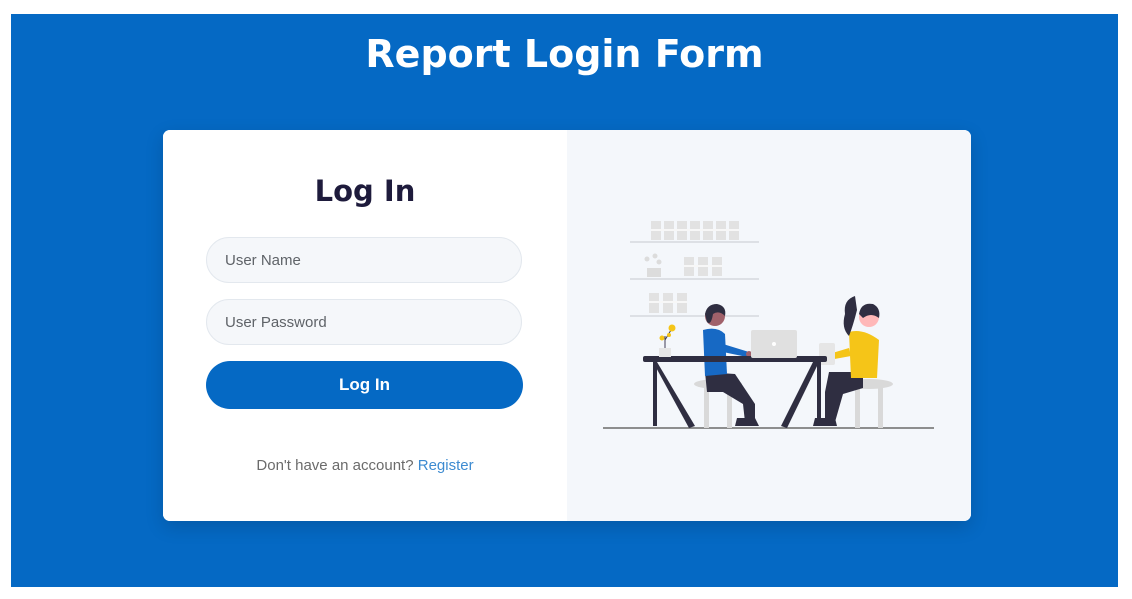 This screenshot has width=1132, height=599. Describe the element at coordinates (774, 344) in the screenshot. I see `laptop` at that location.